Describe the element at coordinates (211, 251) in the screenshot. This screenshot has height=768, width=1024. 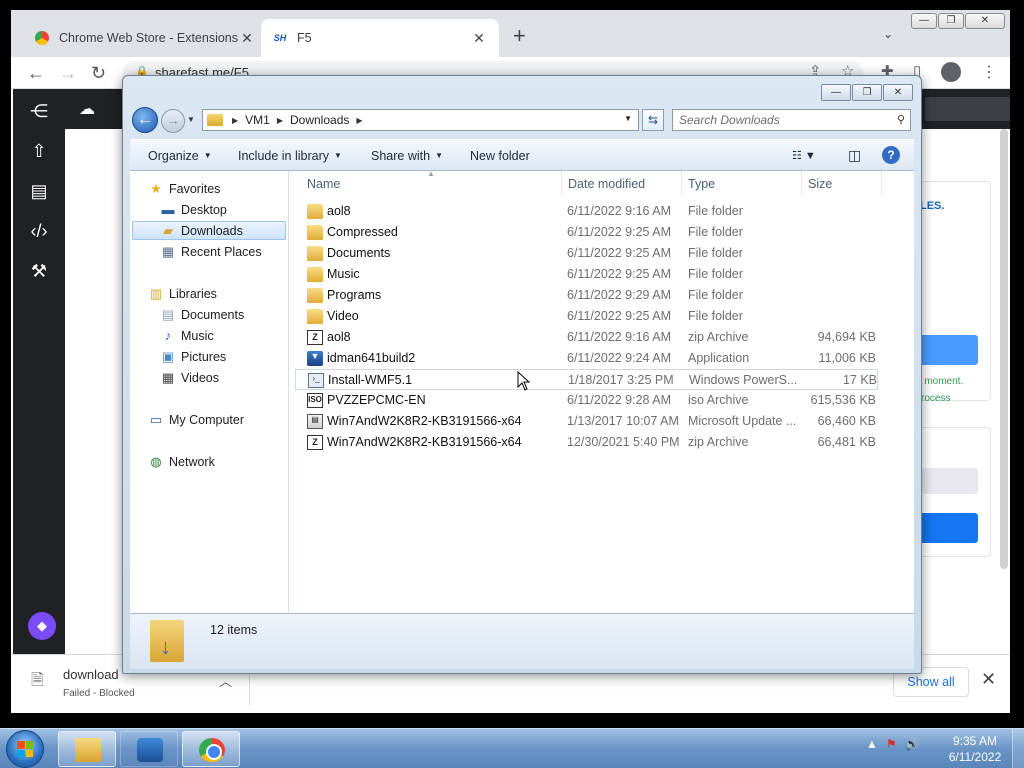
I see `nav-recent-places: ▦ Recent Places` at that location.